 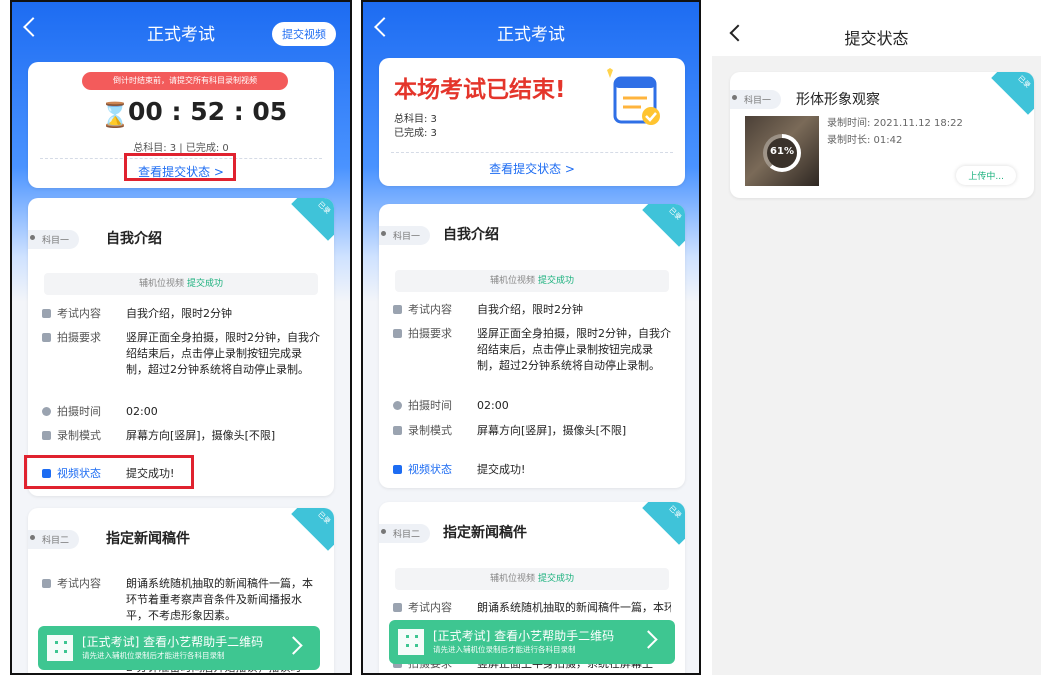 What do you see at coordinates (552, 430) in the screenshot?
I see `row-value: 屏幕方向[竖屏]，摄像头[不限]` at bounding box center [552, 430].